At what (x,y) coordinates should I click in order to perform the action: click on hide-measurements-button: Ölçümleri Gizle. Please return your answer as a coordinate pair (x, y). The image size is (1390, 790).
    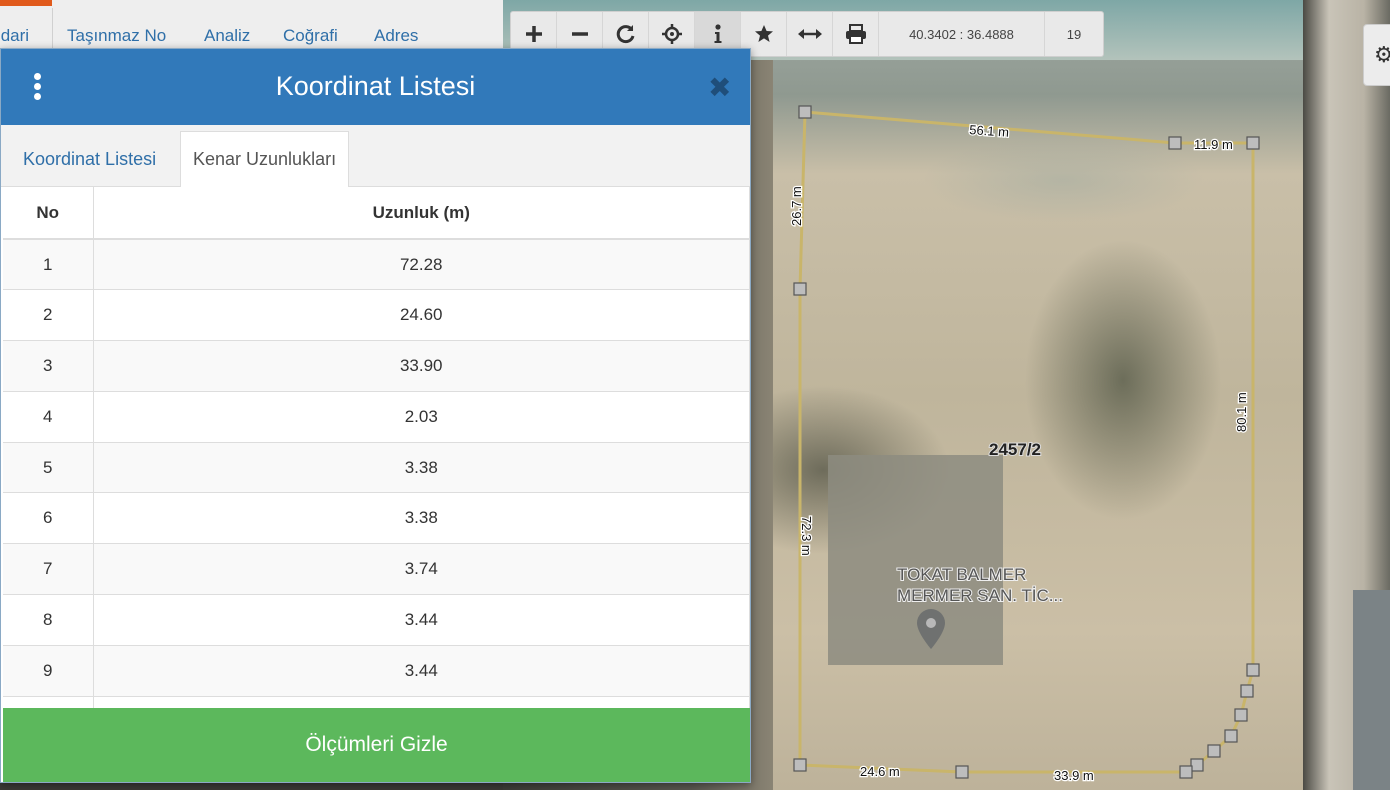
    Looking at the image, I should click on (376, 745).